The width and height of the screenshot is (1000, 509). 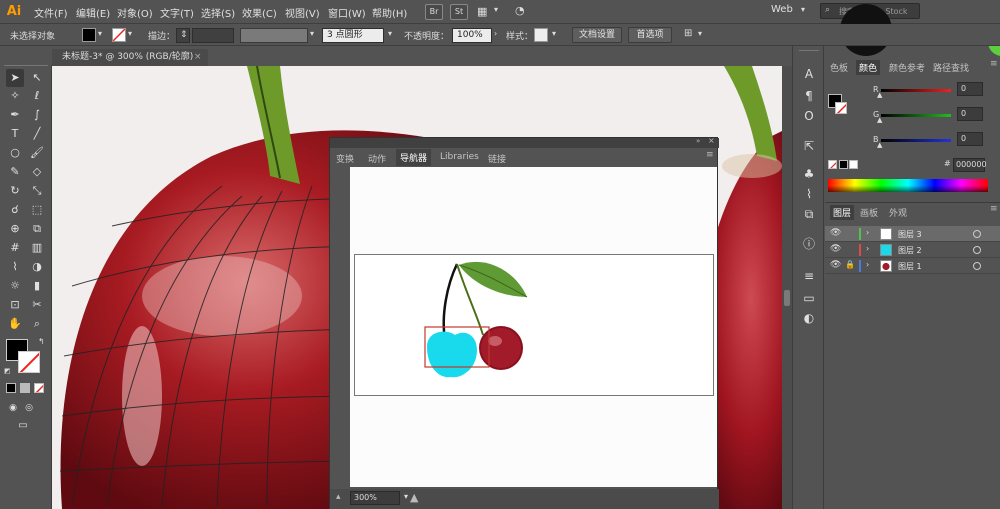 I want to click on stock-button: St, so click(x=459, y=12).